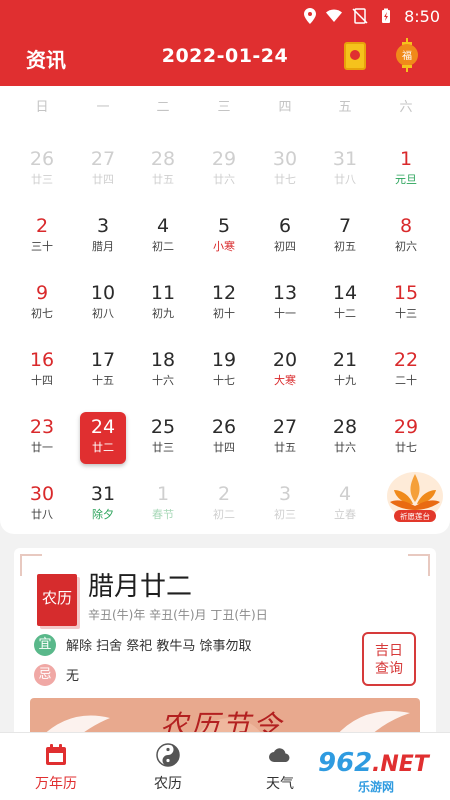 The image size is (450, 800). I want to click on calendar-day: 17 十五, so click(103, 371).